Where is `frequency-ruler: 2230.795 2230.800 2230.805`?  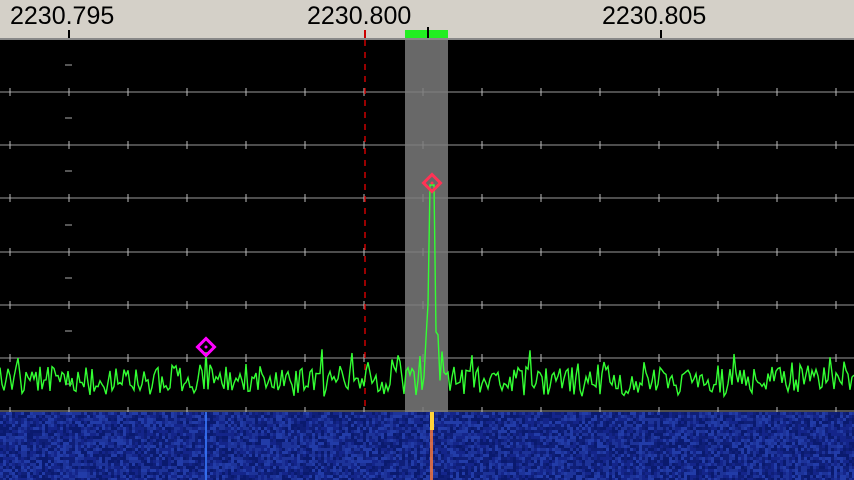
frequency-ruler: 2230.795 2230.800 2230.805 is located at coordinates (427, 20).